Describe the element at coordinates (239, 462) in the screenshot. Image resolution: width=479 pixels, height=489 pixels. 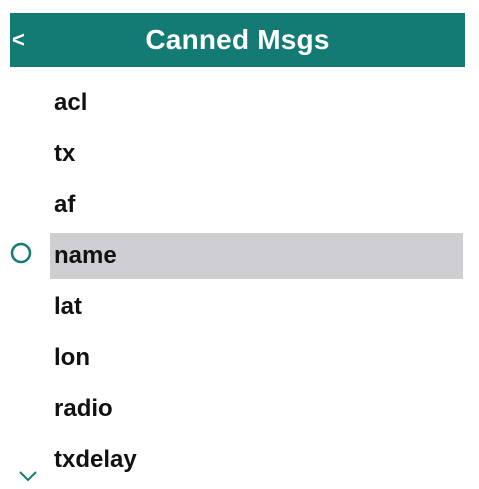
I see `list-item: txdelay` at that location.